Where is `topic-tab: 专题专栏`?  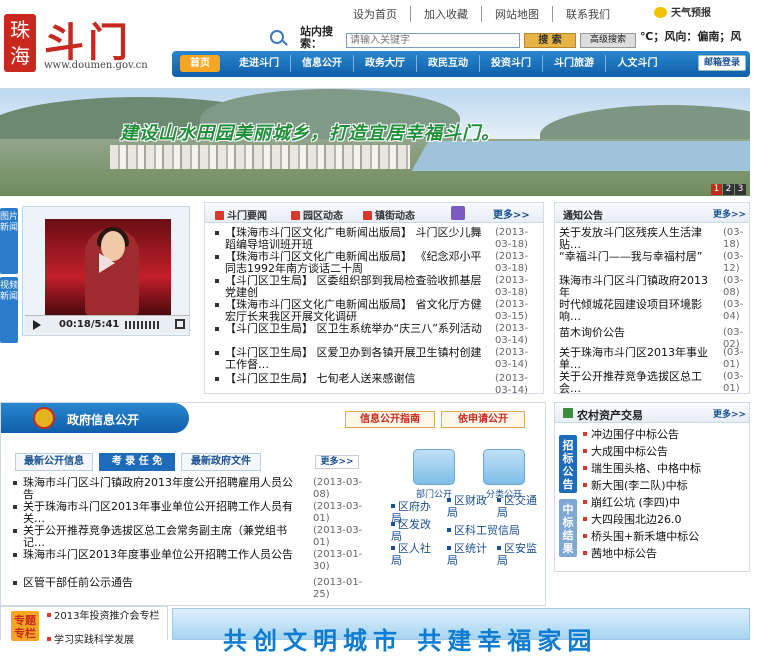 topic-tab: 专题专栏 is located at coordinates (25, 626).